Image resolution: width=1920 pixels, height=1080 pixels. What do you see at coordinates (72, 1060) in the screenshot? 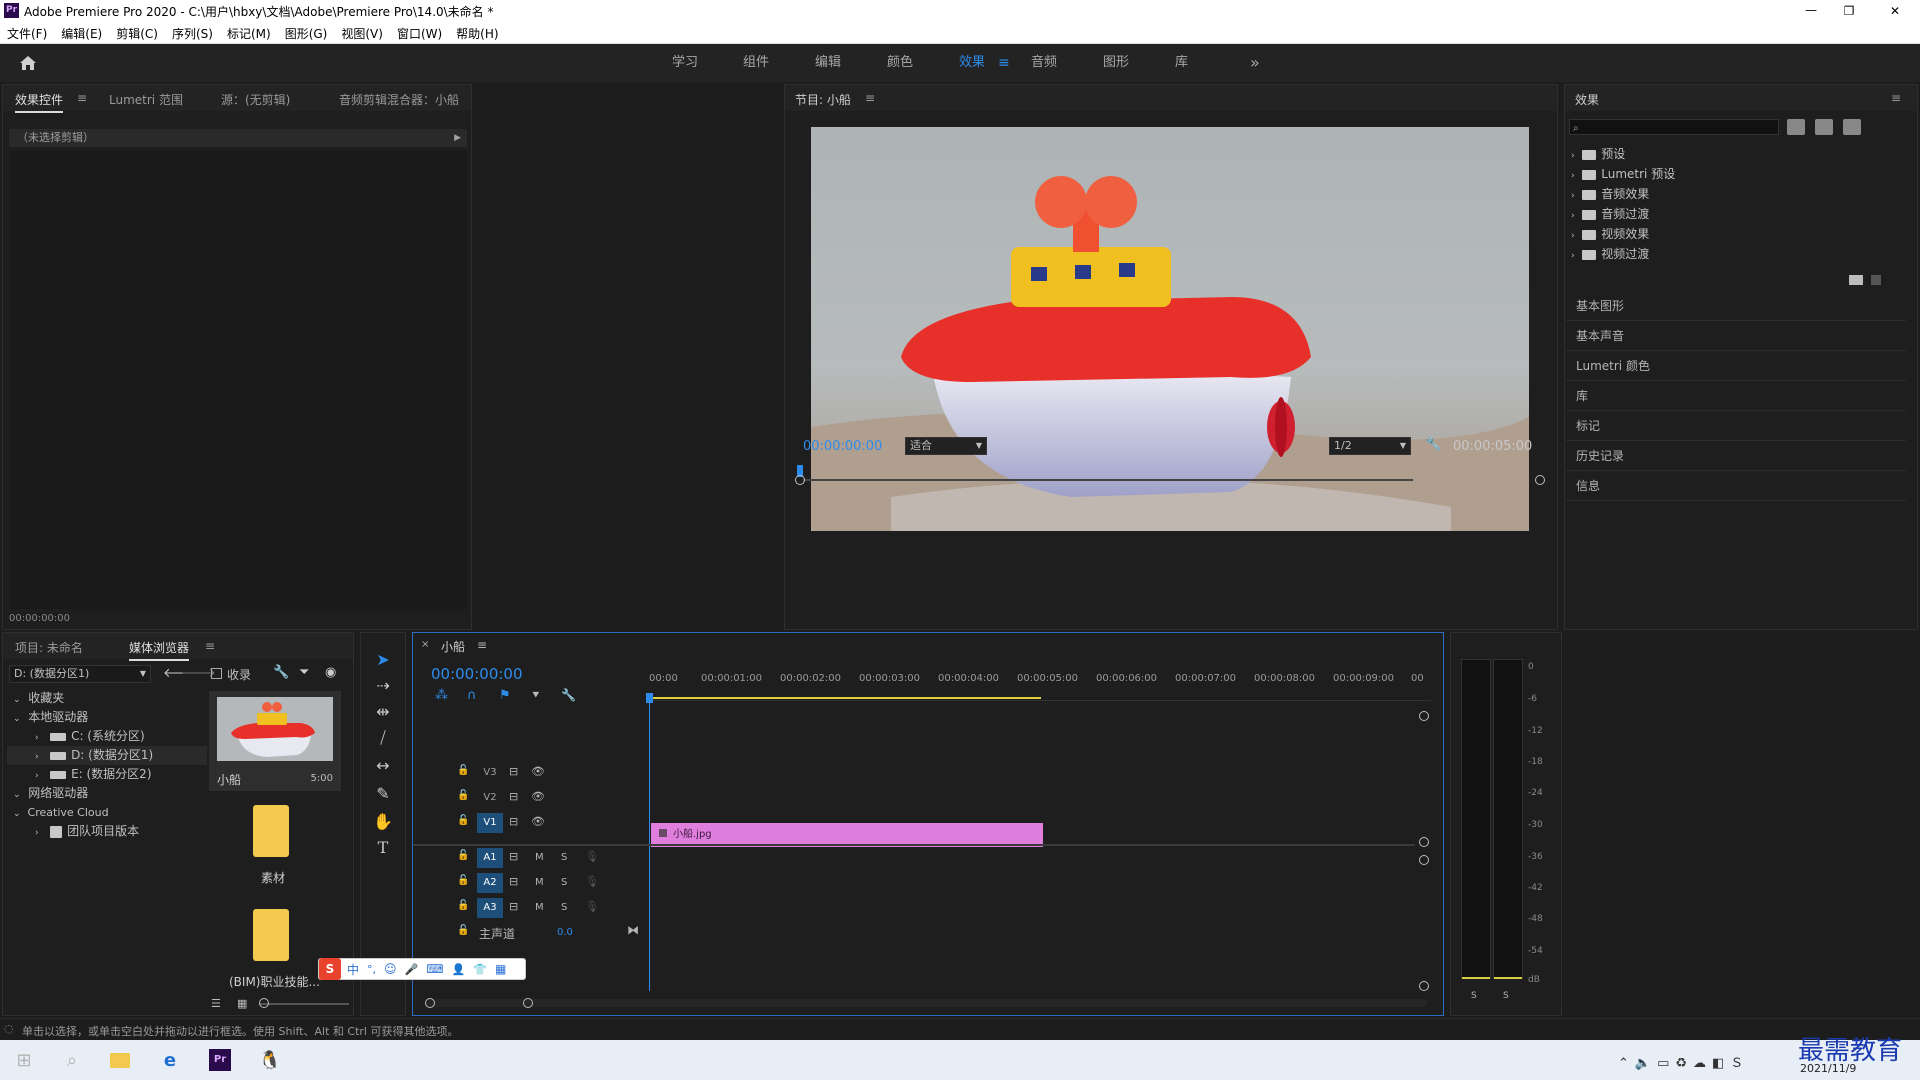
I see `search-icon: ⌕` at bounding box center [72, 1060].